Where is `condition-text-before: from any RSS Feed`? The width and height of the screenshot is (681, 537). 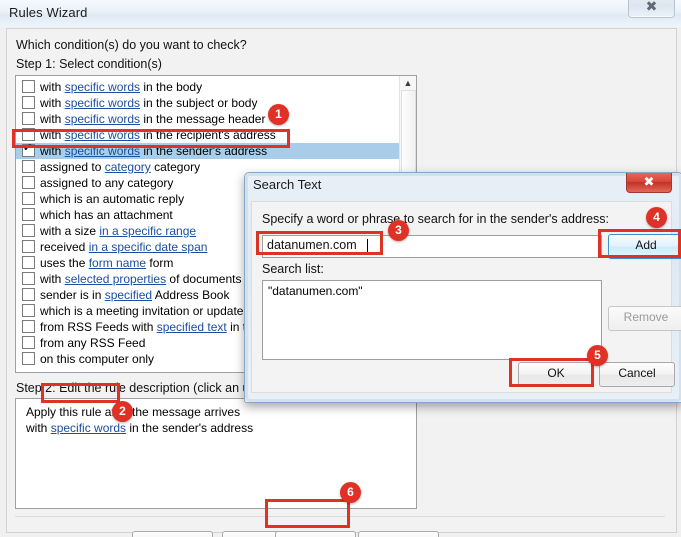
condition-text-before: from any RSS Feed is located at coordinates (93, 343).